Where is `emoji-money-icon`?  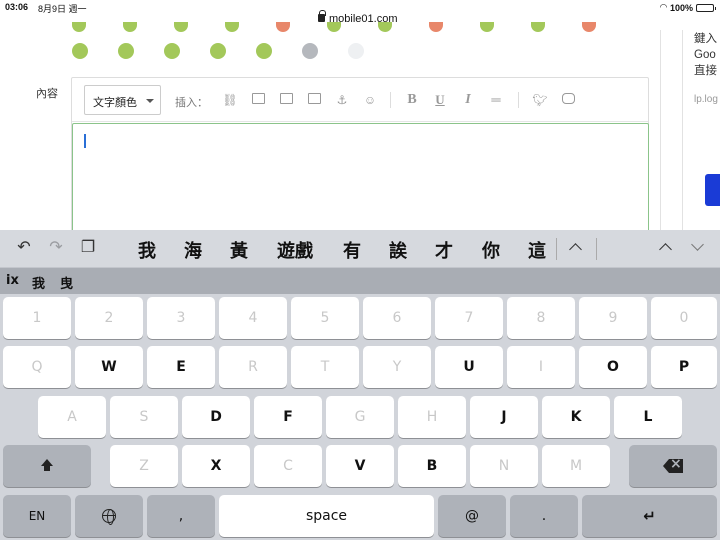
emoji-money-icon is located at coordinates (279, 51).